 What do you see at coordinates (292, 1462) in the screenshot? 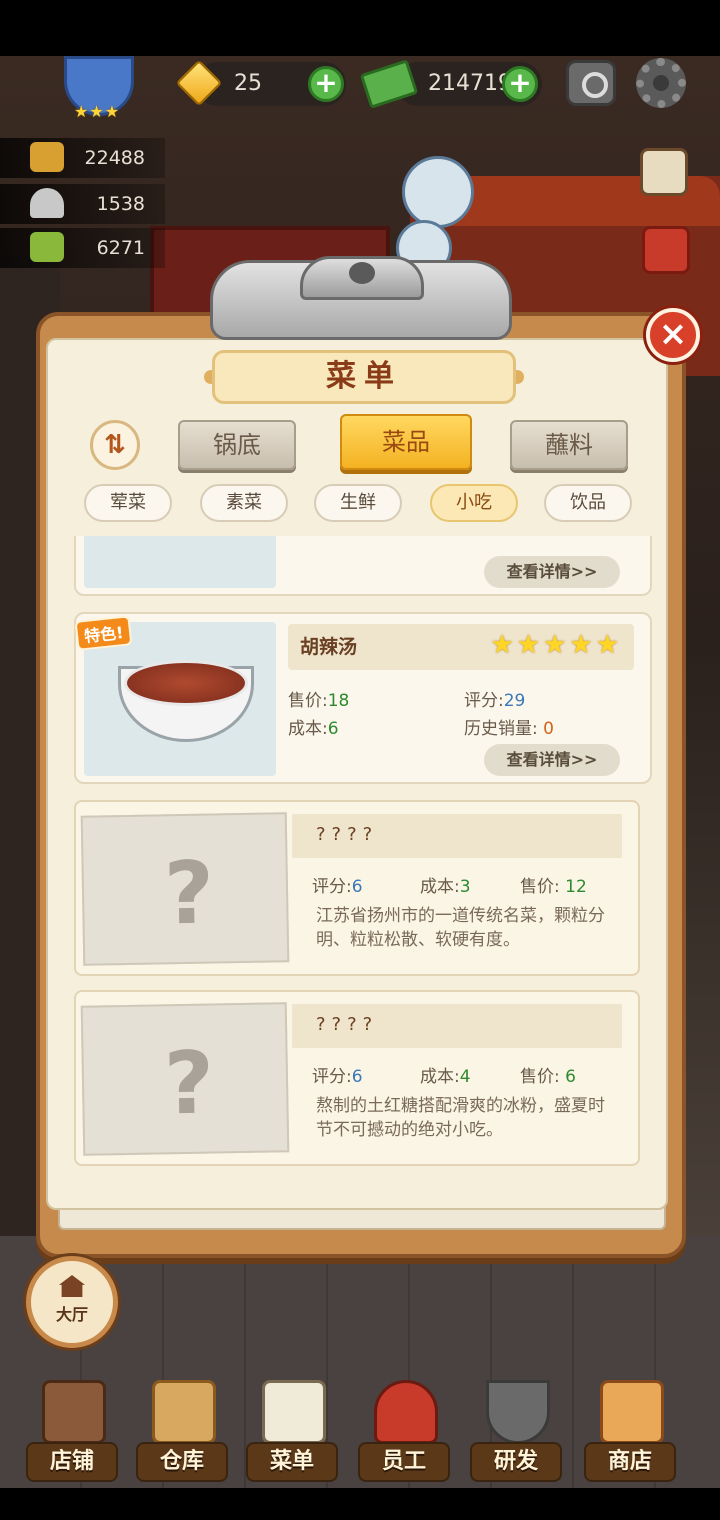
I see `nav-label: 菜单` at bounding box center [292, 1462].